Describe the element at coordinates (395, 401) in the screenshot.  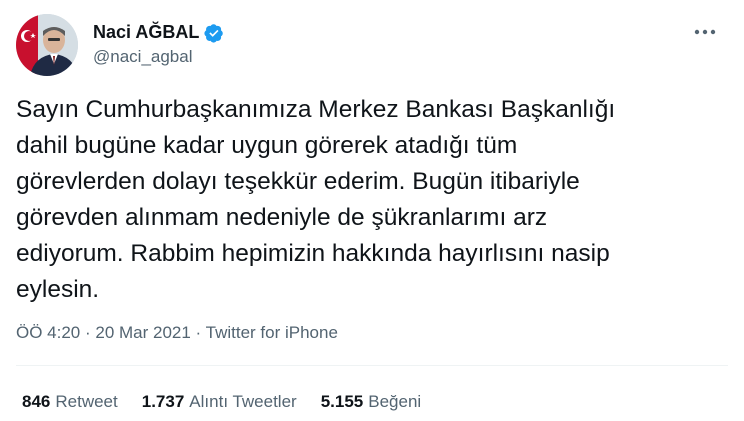
I see `likes-label: Beğeni` at that location.